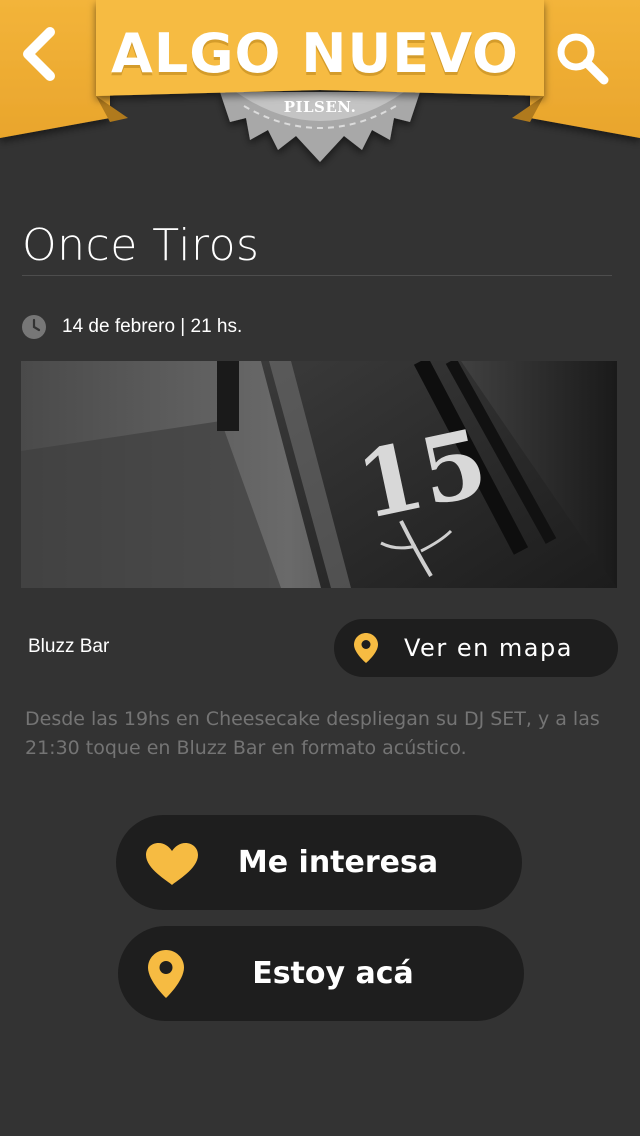 The image size is (640, 1136). I want to click on chevron-left-icon, so click(39, 54).